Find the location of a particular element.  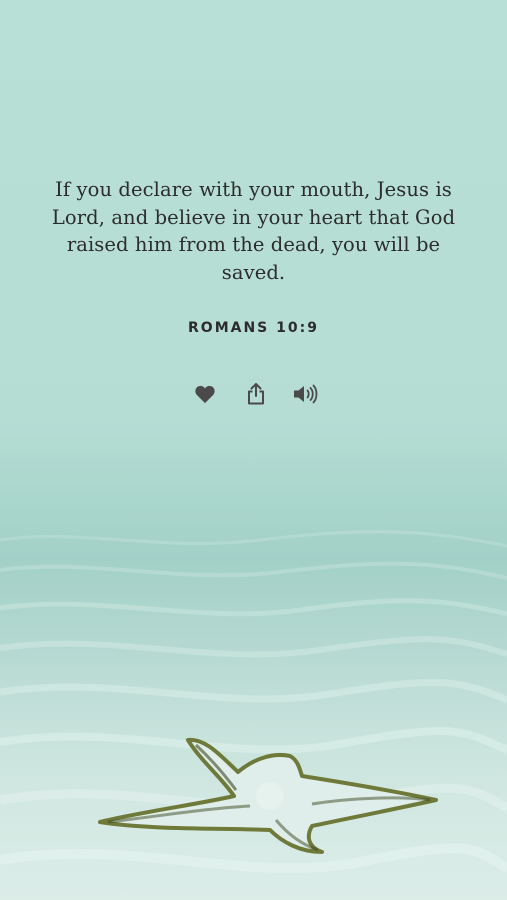

share-button is located at coordinates (256, 394).